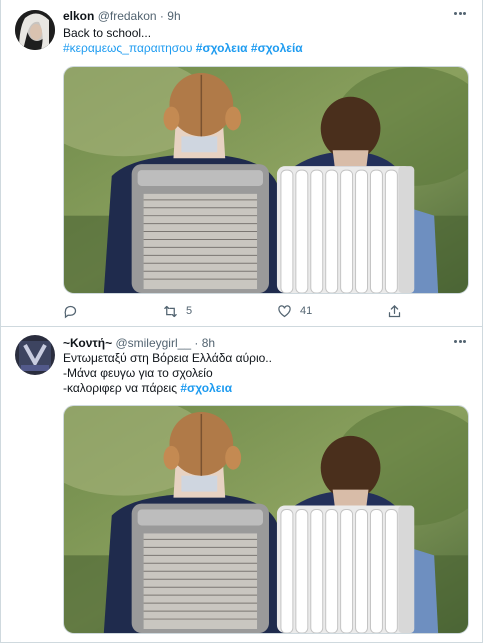 This screenshot has width=489, height=643. I want to click on tweet-line: -Μάνα φευγω για το σχολείο, so click(138, 373).